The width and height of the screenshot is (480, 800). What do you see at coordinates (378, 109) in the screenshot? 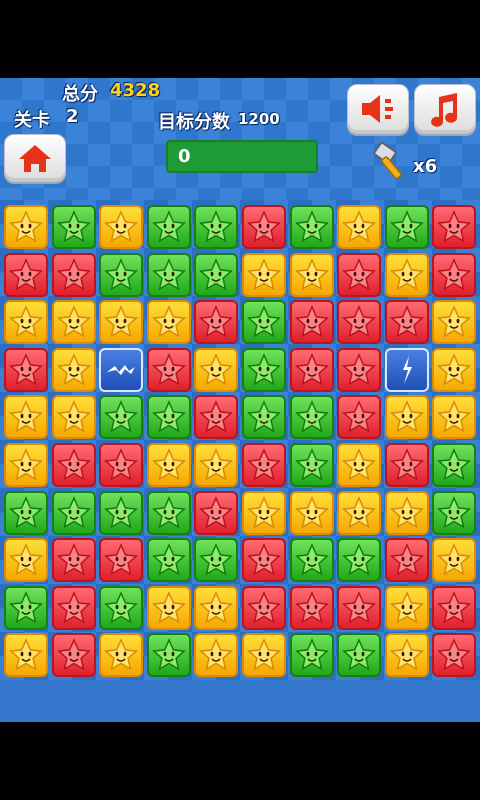
I see `sound-button` at bounding box center [378, 109].